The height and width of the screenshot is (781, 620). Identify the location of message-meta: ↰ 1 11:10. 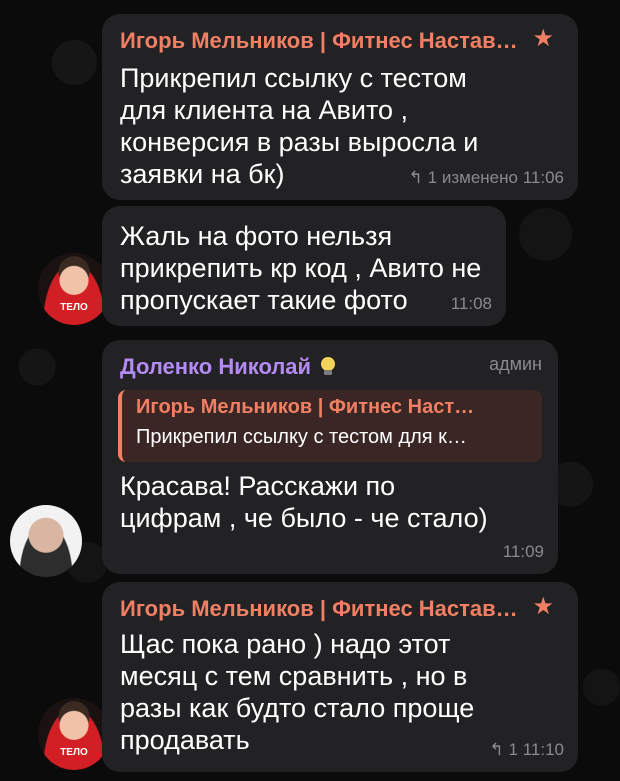
(527, 750).